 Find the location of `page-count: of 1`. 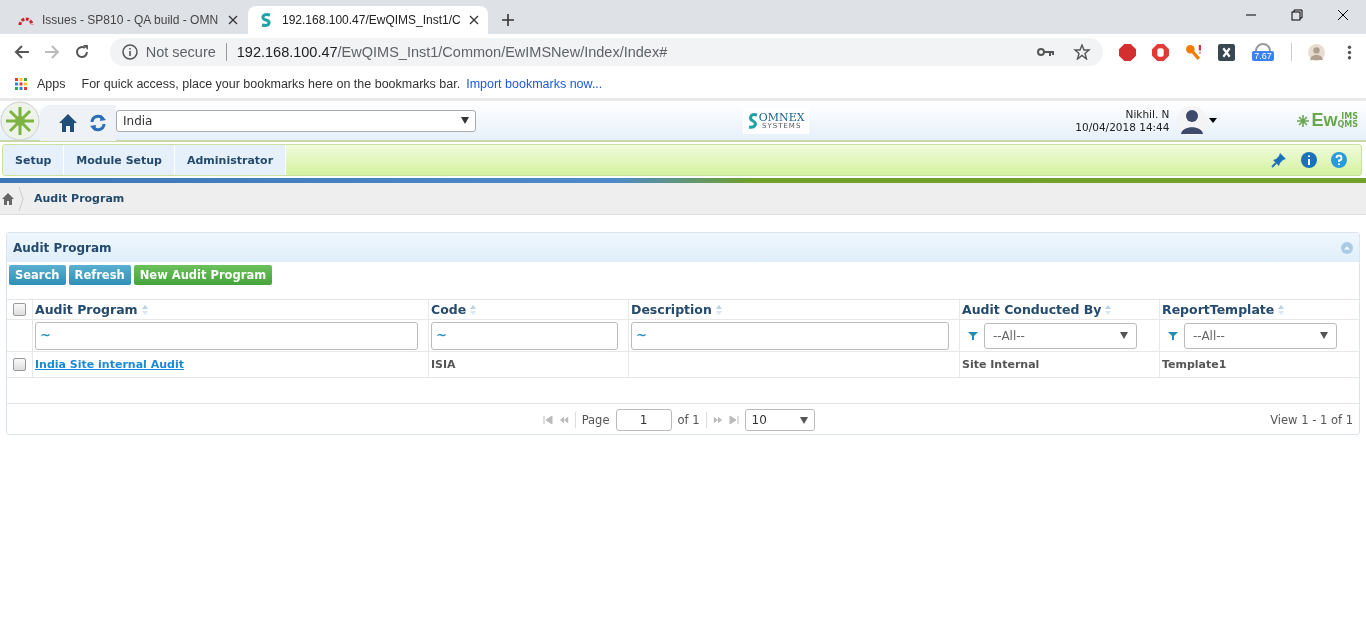

page-count: of 1 is located at coordinates (688, 420).